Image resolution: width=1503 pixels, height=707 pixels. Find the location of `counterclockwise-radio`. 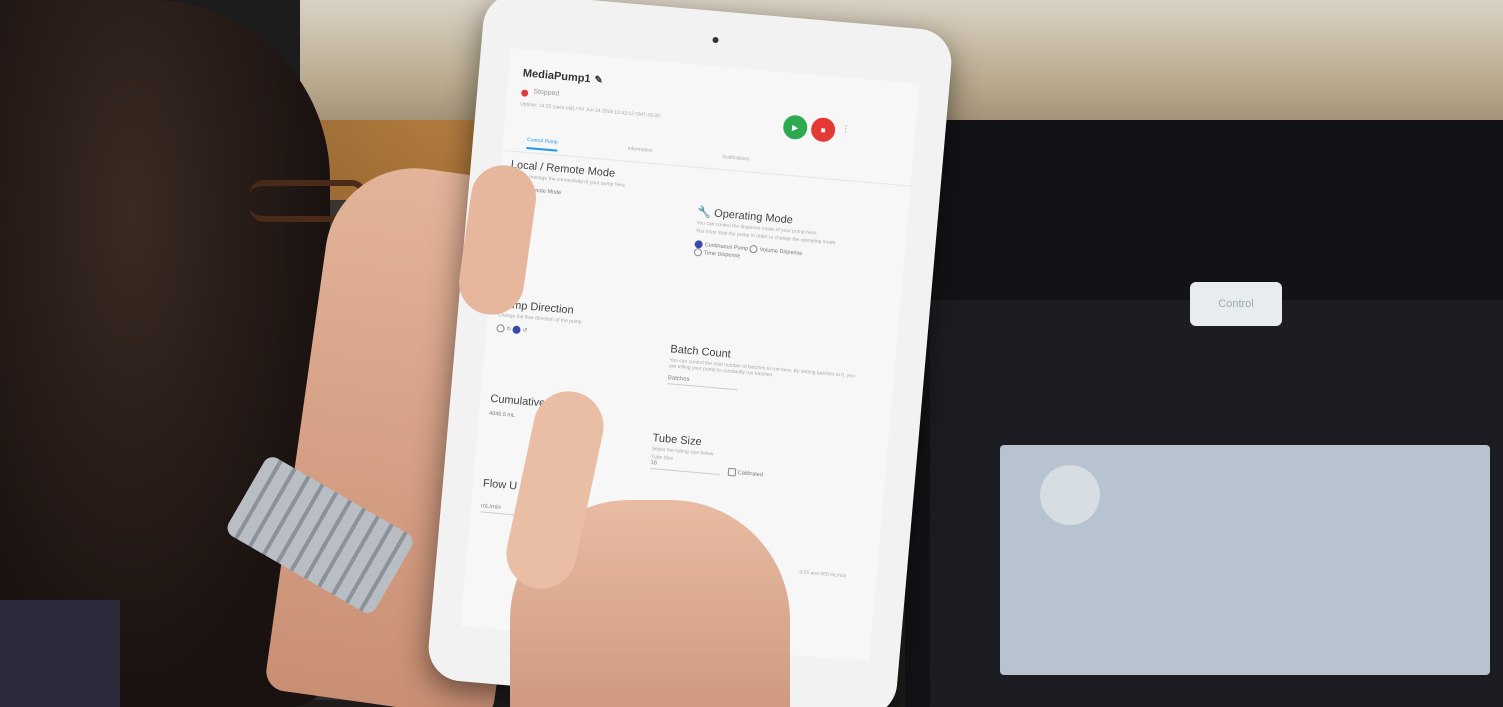

counterclockwise-radio is located at coordinates (517, 330).